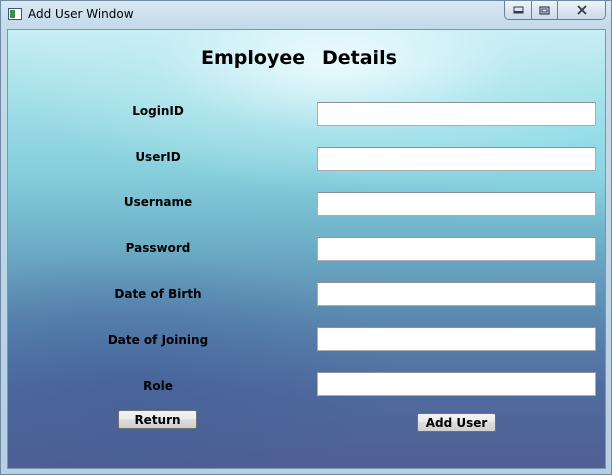 The width and height of the screenshot is (612, 475). I want to click on user-id-label: UserID, so click(158, 157).